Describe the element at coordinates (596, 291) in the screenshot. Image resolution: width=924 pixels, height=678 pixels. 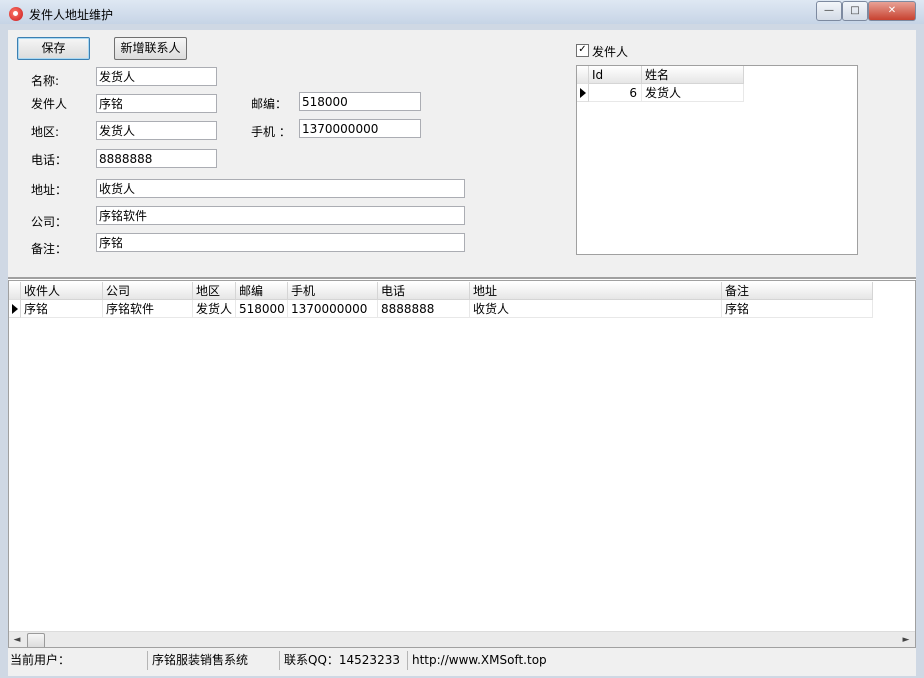
I see `column-header-address: 地址` at that location.